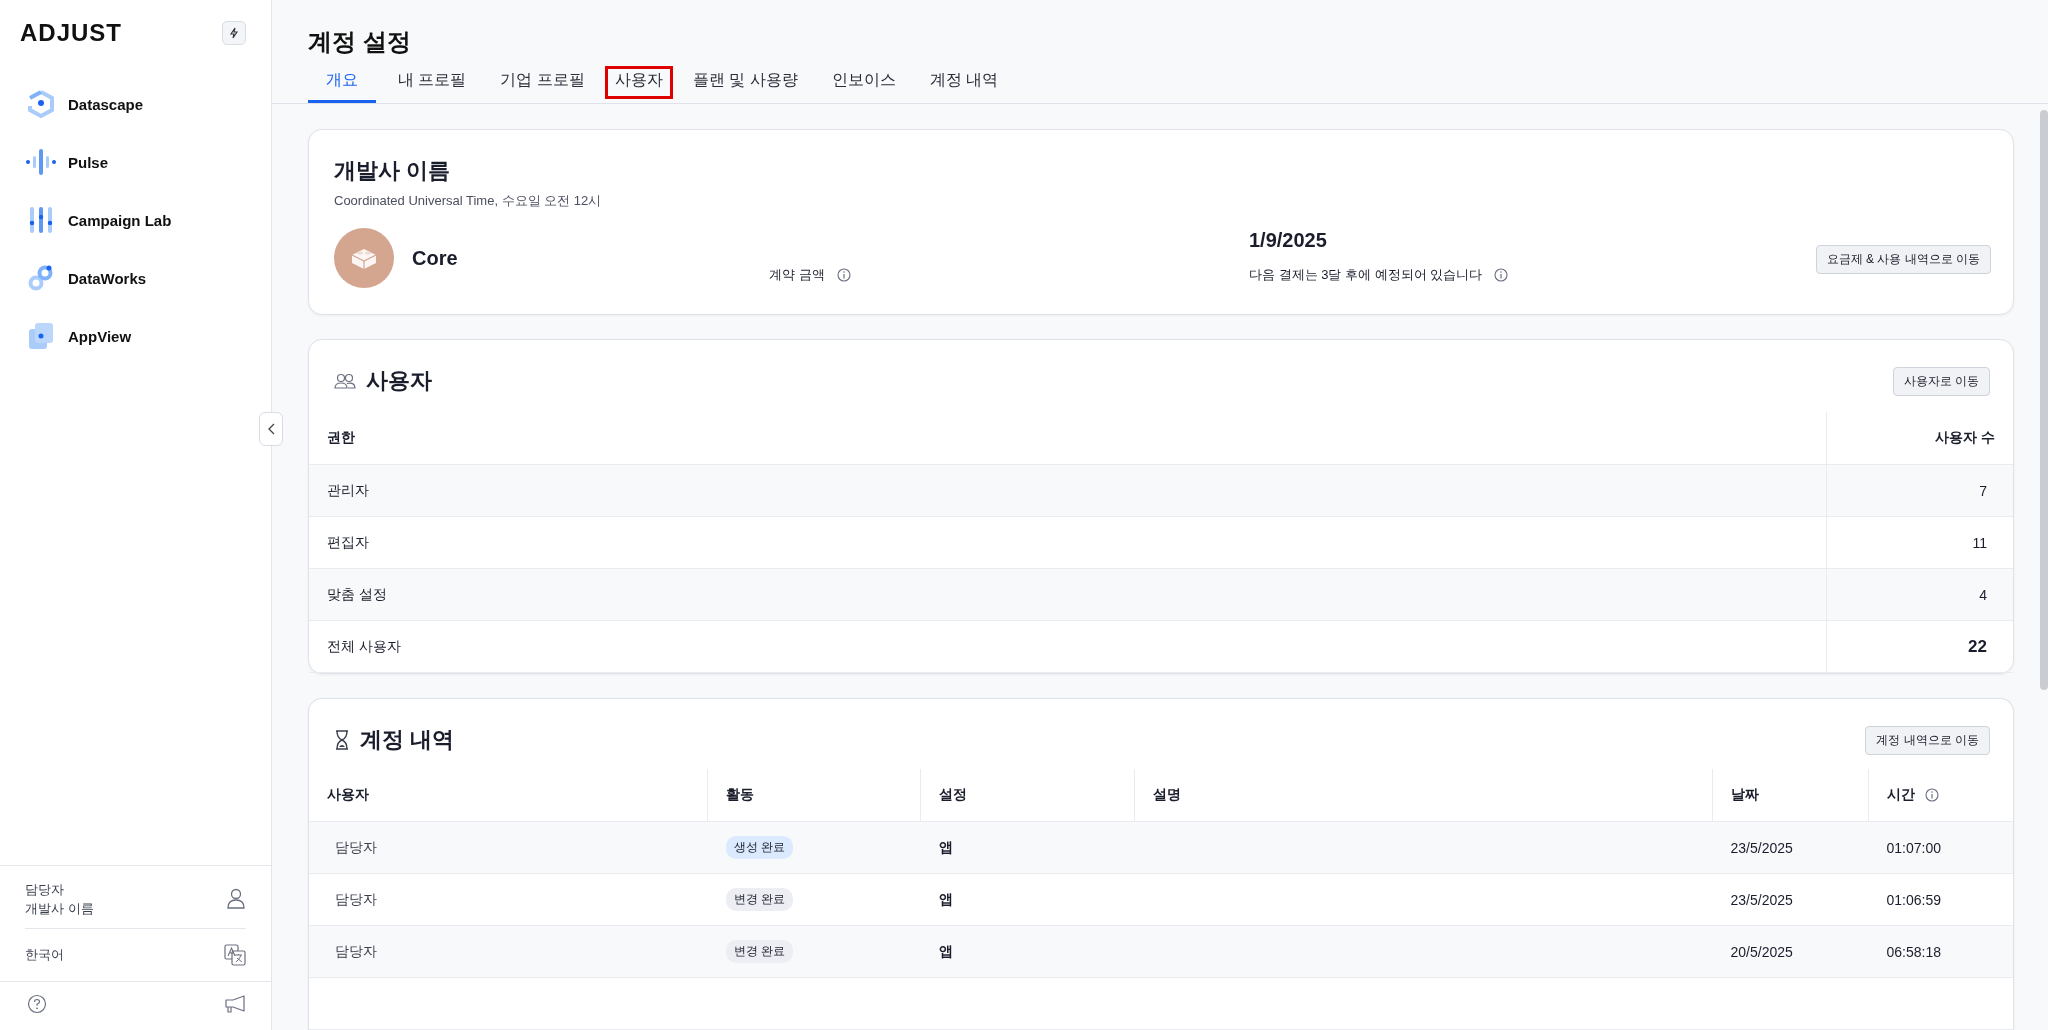 The height and width of the screenshot is (1030, 2048). What do you see at coordinates (86, 278) in the screenshot?
I see `sidebar-item: DataWorks` at bounding box center [86, 278].